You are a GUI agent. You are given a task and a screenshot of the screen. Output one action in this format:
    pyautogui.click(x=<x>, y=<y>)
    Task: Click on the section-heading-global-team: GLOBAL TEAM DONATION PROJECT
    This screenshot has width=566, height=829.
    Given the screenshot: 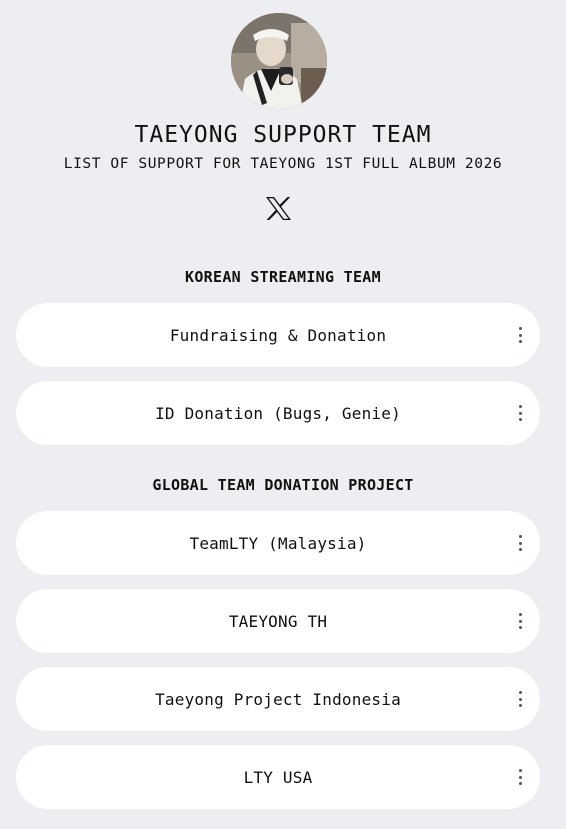 What is the action you would take?
    pyautogui.click(x=283, y=485)
    